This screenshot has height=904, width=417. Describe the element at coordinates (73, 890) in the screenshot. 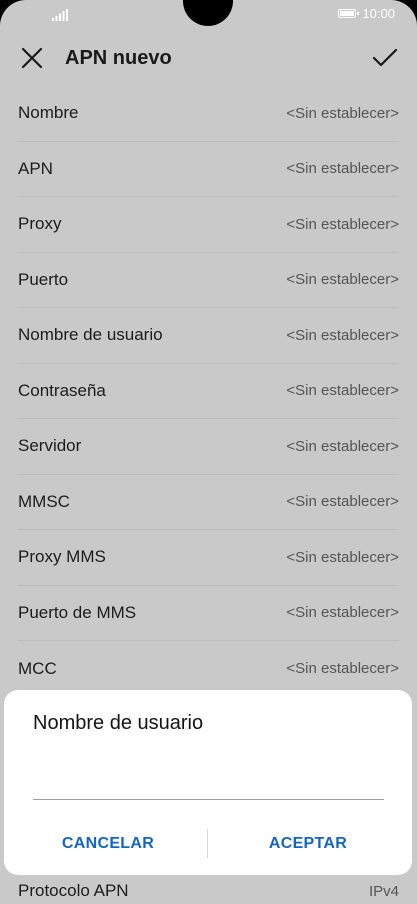

I see `field-label: Protocolo APN` at that location.